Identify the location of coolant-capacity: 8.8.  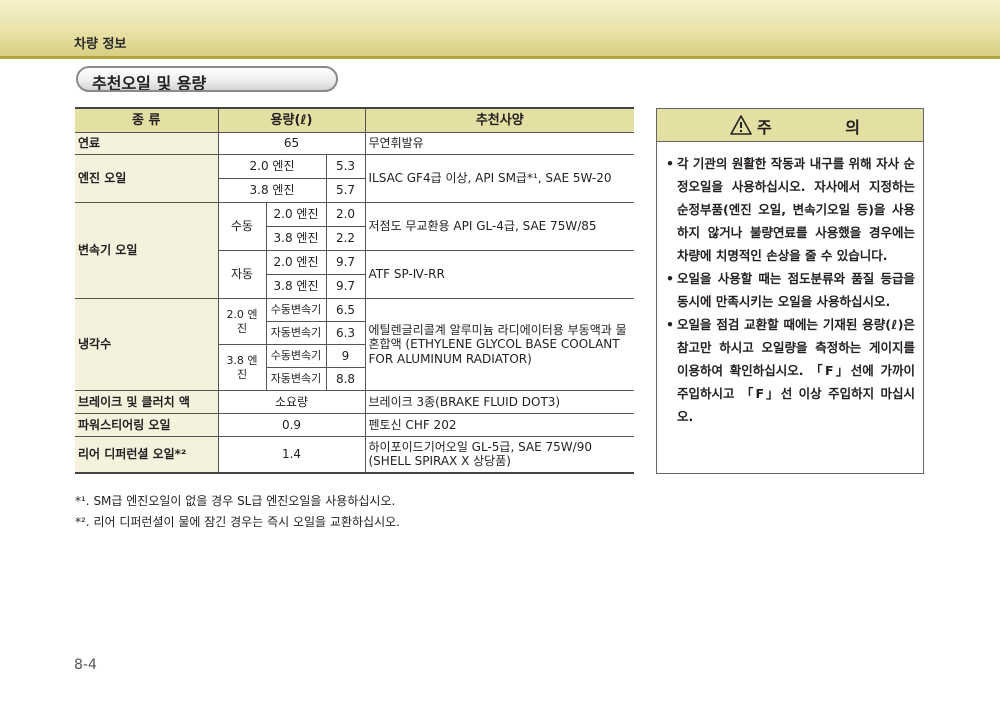
(345, 379).